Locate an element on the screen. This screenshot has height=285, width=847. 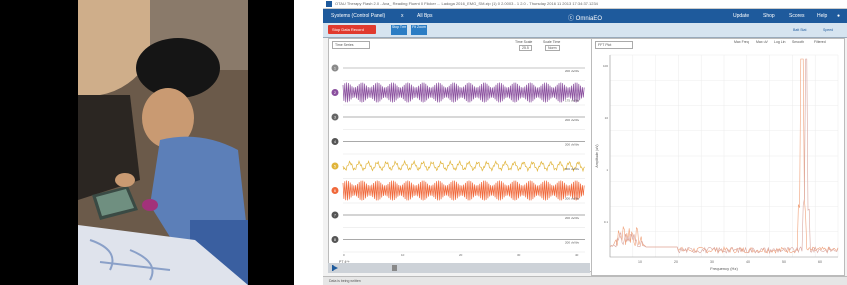
menu-systems-control-panel: Systems (Control Panel) is located at coordinates (358, 16).